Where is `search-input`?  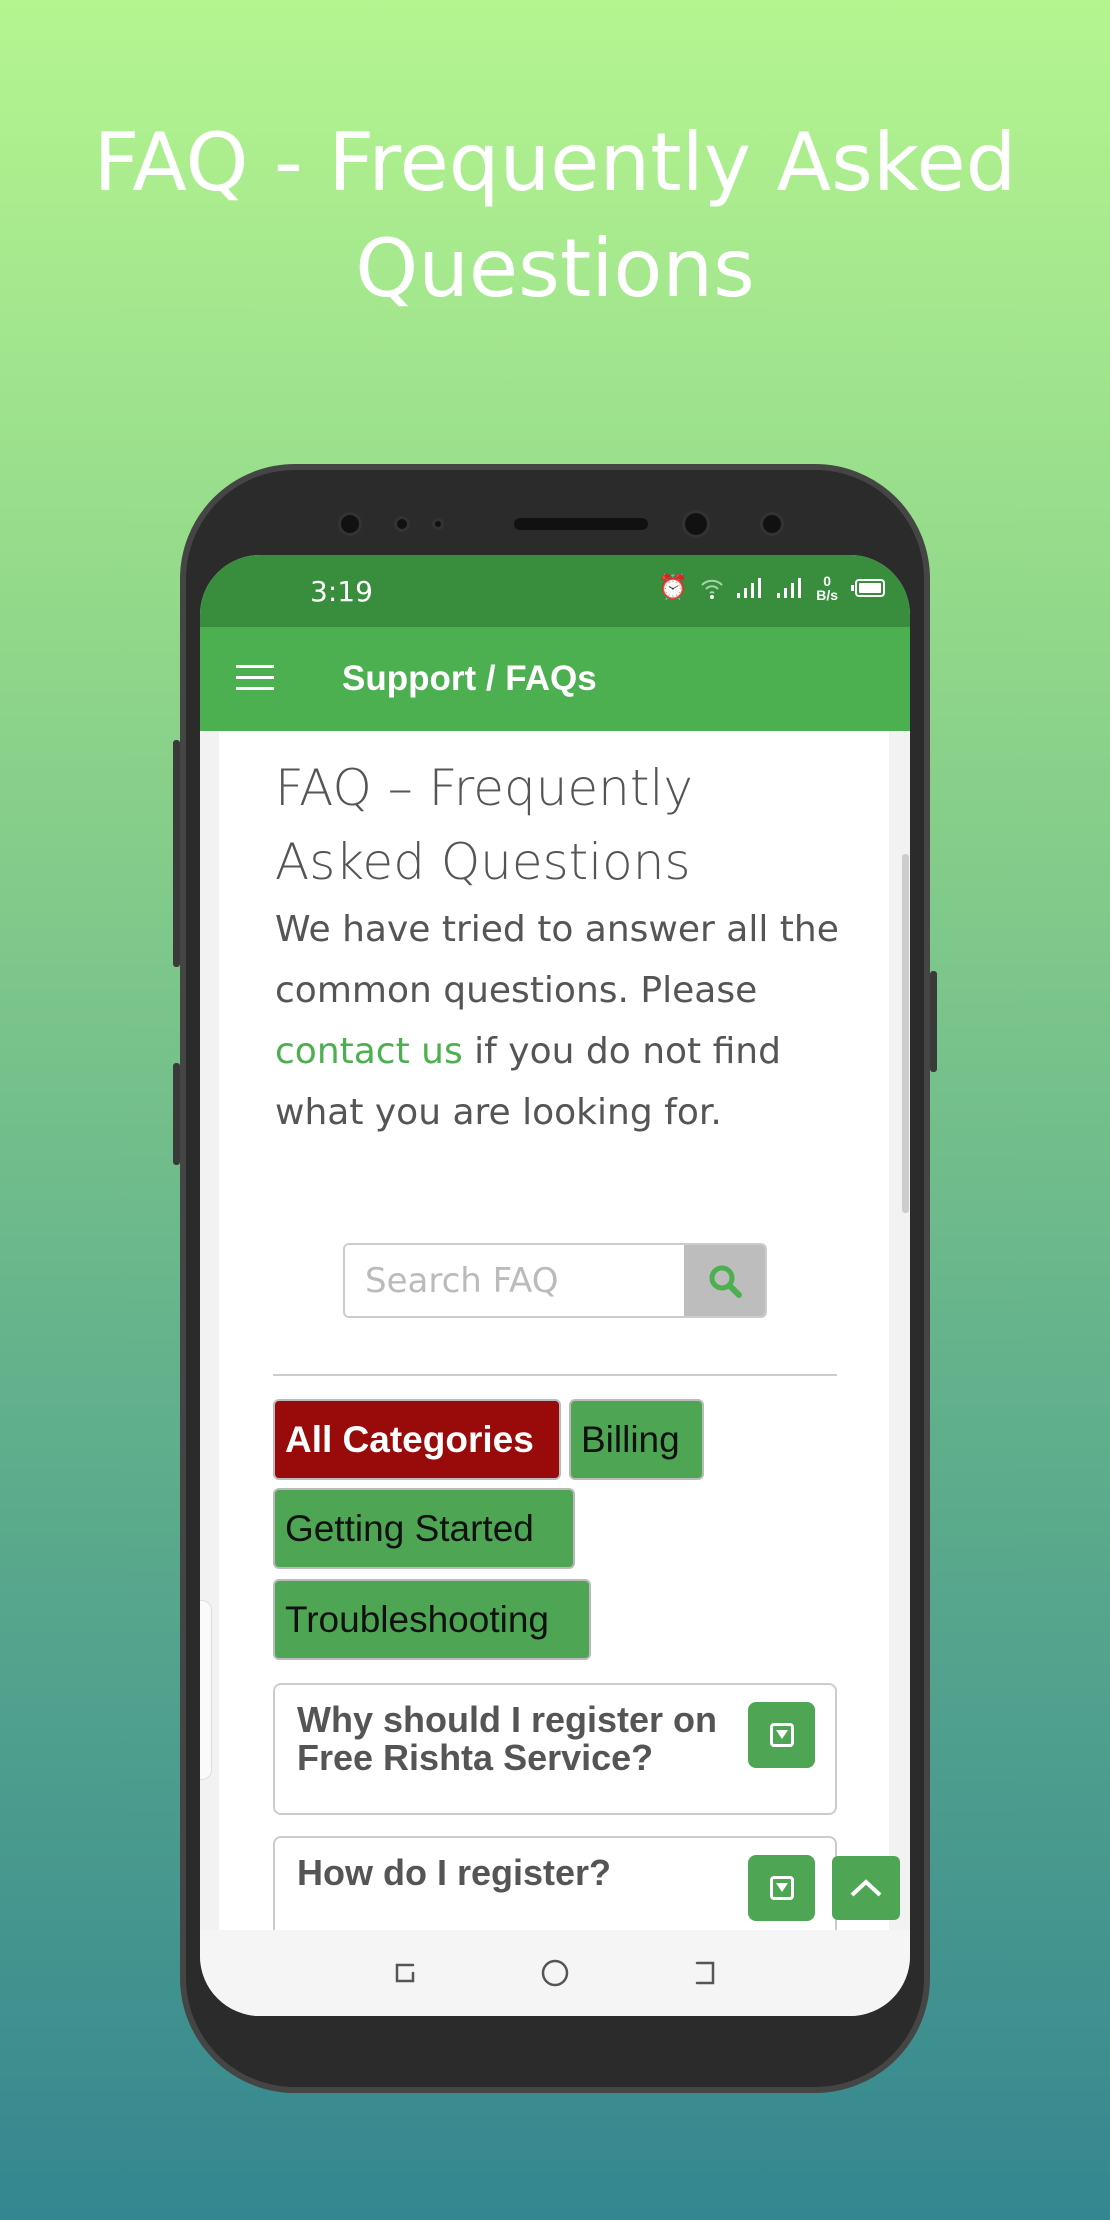 search-input is located at coordinates (515, 1280).